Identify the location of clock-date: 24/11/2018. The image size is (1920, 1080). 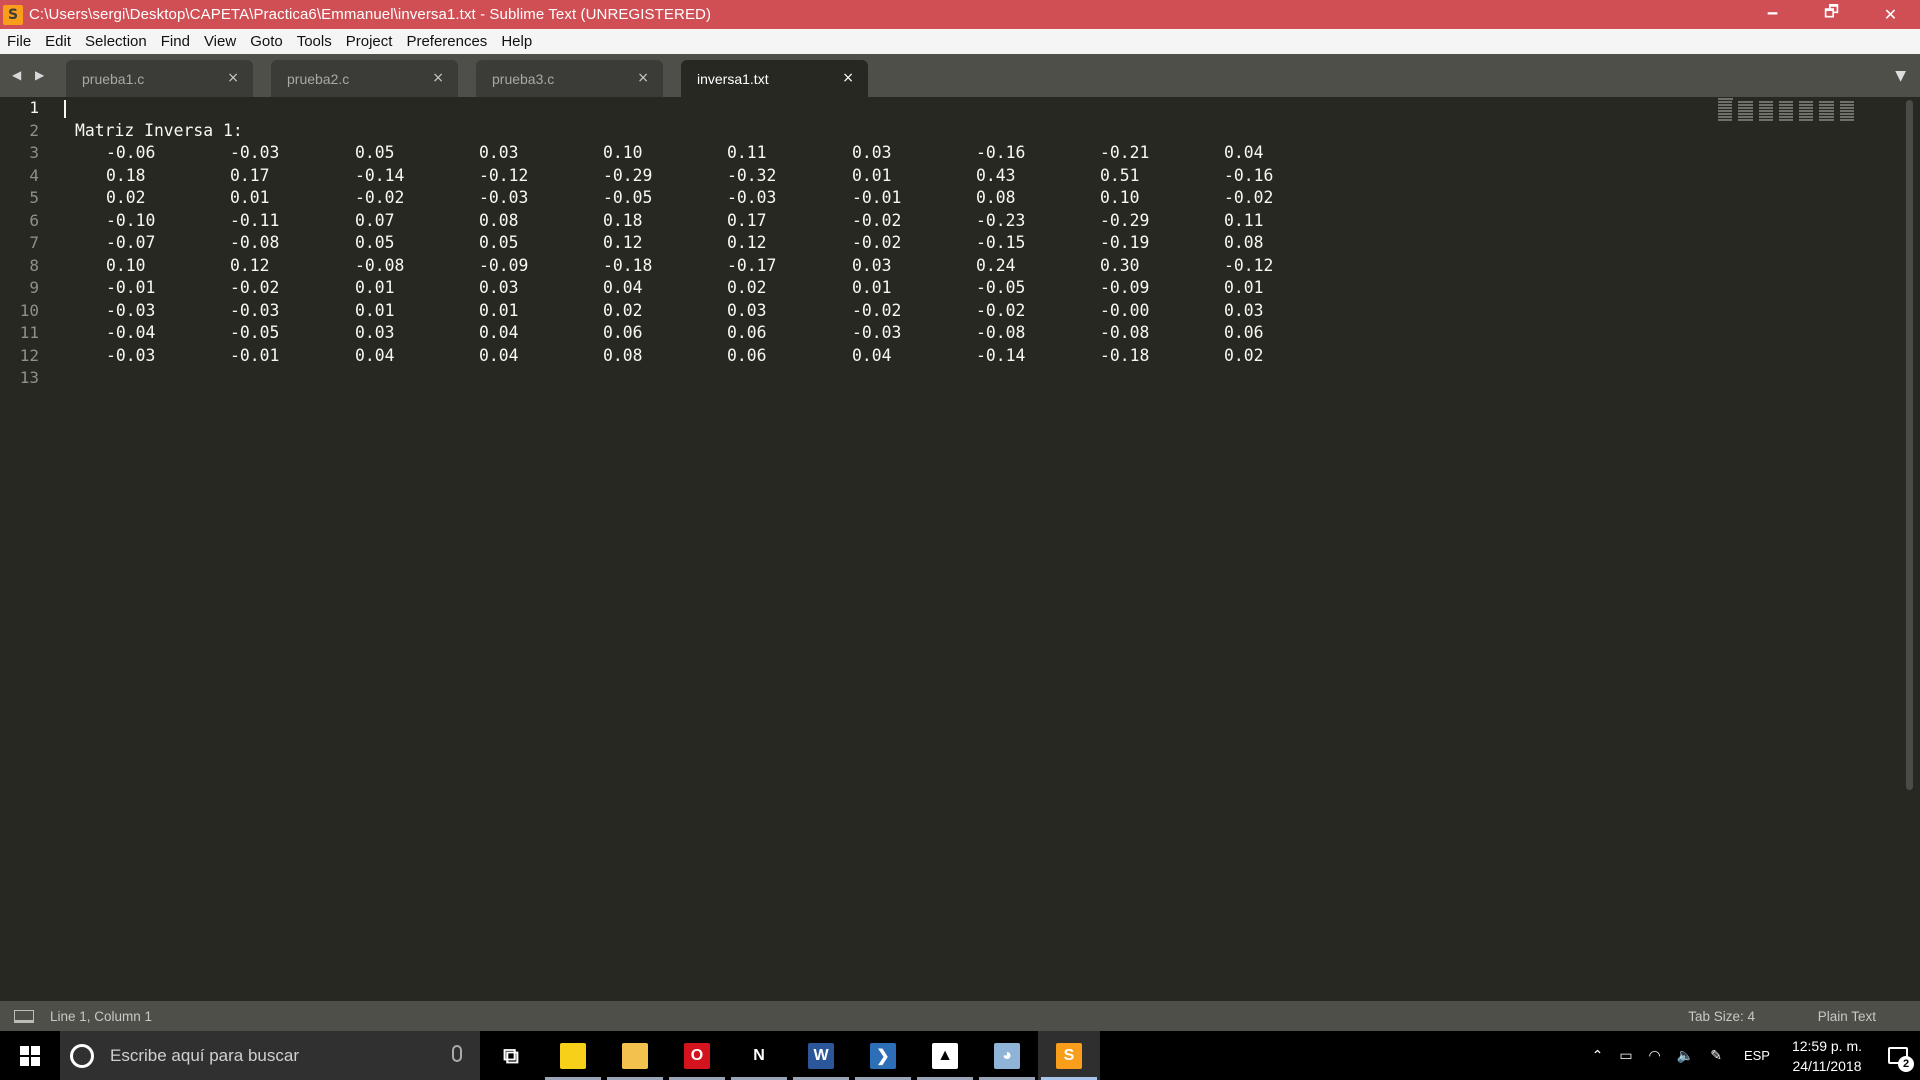
(1827, 1065).